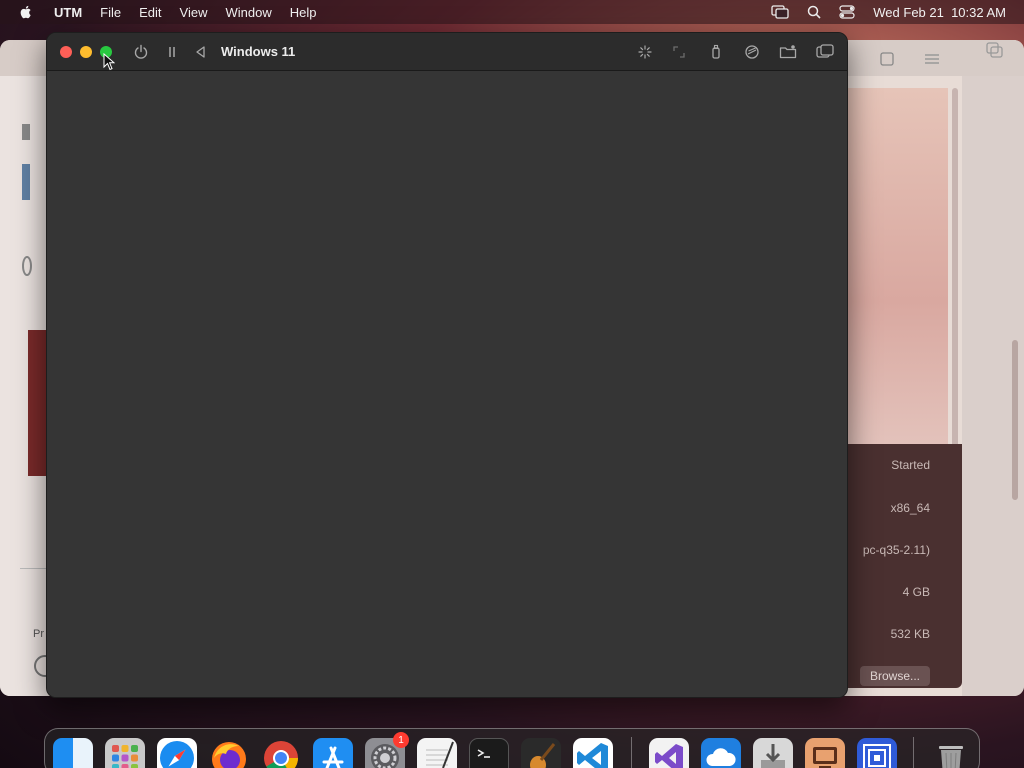 The image size is (1024, 768). I want to click on garageband-icon, so click(541, 753).